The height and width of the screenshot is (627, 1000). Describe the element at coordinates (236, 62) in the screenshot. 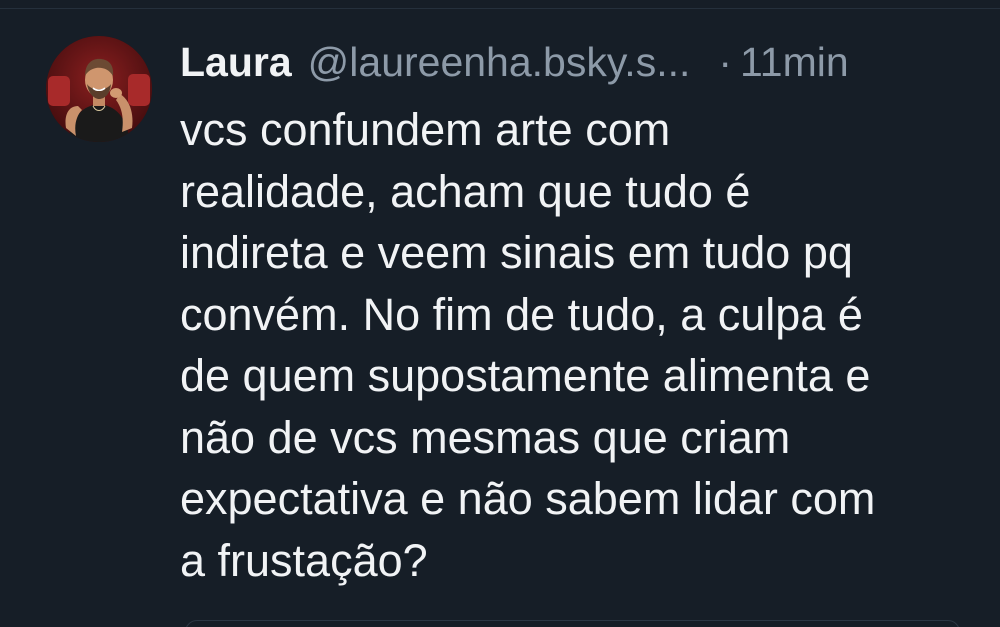

I see `author-display-name: Laura` at that location.